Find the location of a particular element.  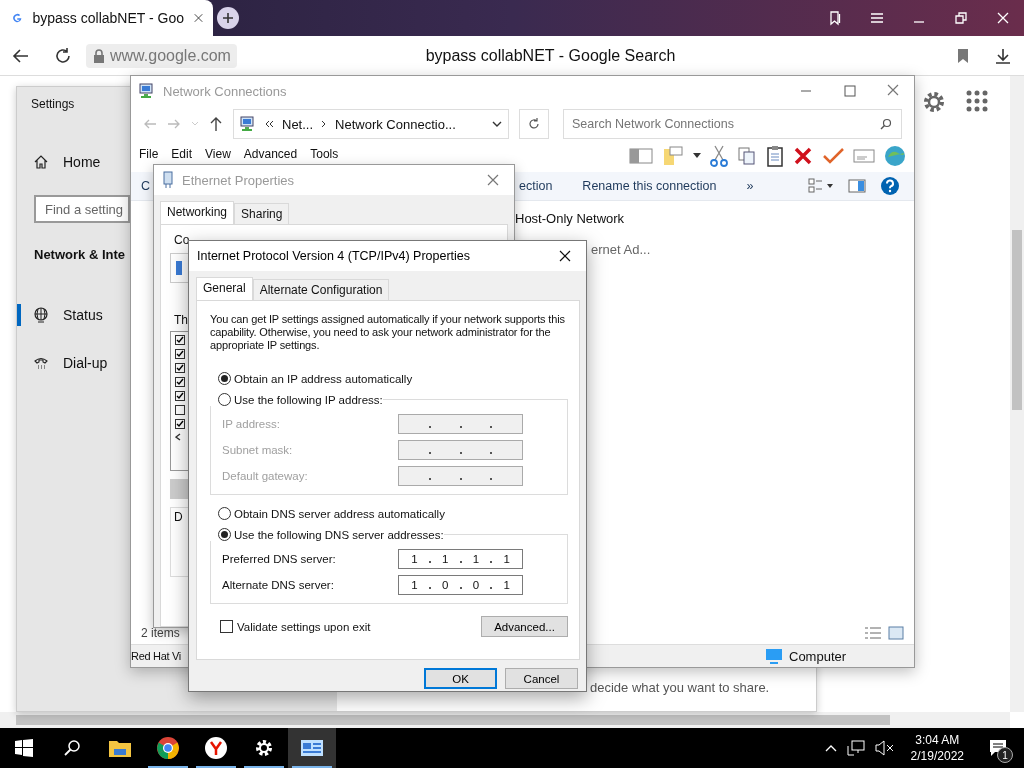

page-title: bypass collabNET - Google Search is located at coordinates (550, 55).